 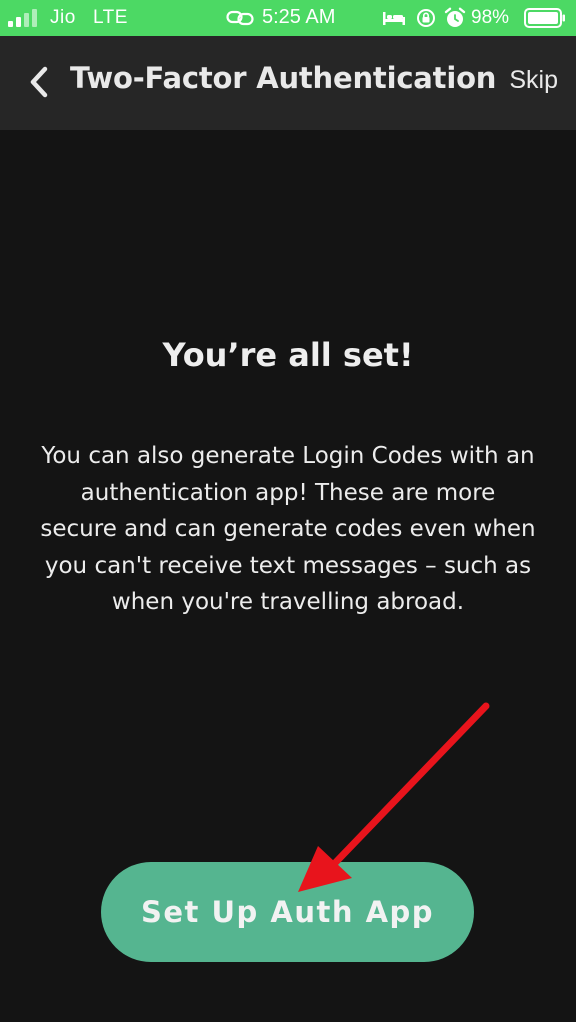 I want to click on set-up-auth-app-button: Set Up Auth App, so click(x=287, y=912).